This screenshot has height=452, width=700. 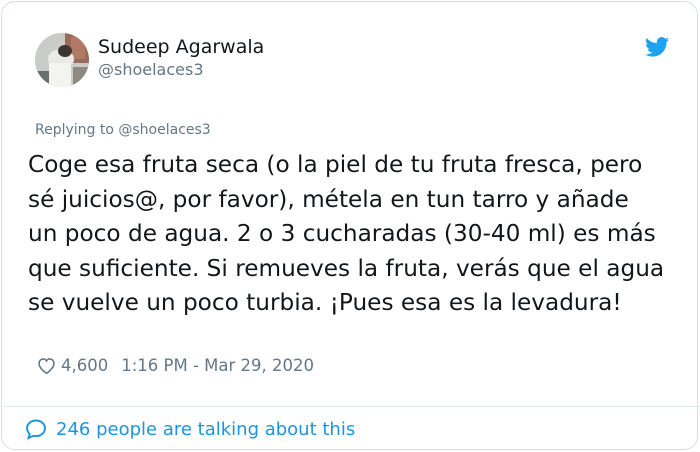 What do you see at coordinates (46, 365) in the screenshot?
I see `heart-icon` at bounding box center [46, 365].